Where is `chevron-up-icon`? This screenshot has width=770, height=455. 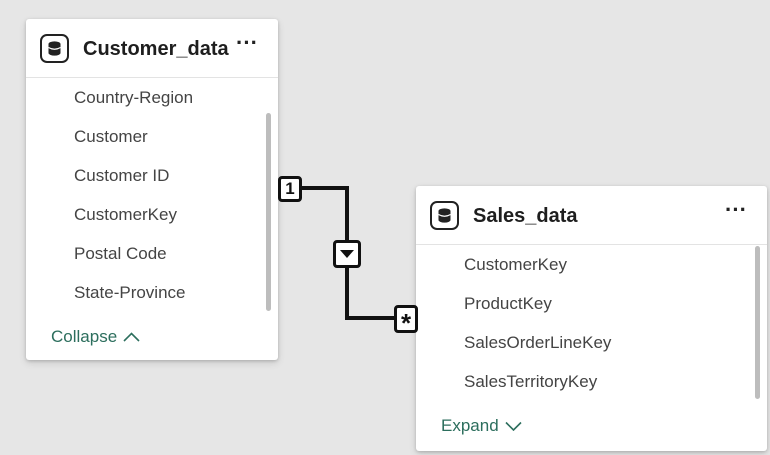 chevron-up-icon is located at coordinates (131, 337).